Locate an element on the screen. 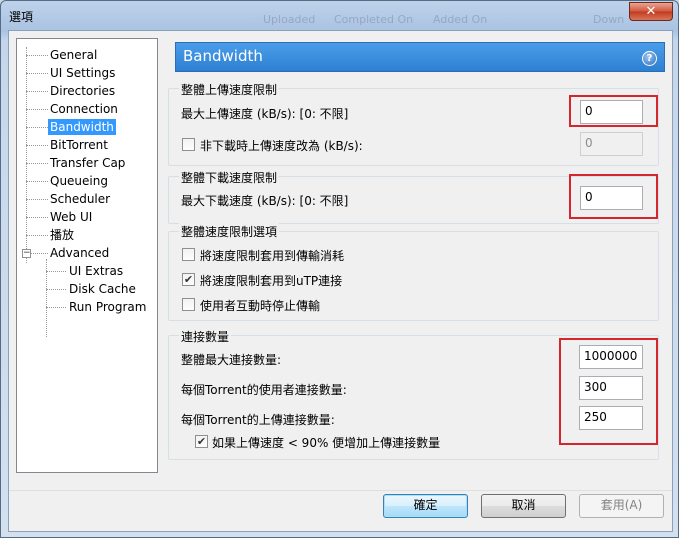 The height and width of the screenshot is (538, 679). global-max-label: 整體最大連接數量: is located at coordinates (231, 360).